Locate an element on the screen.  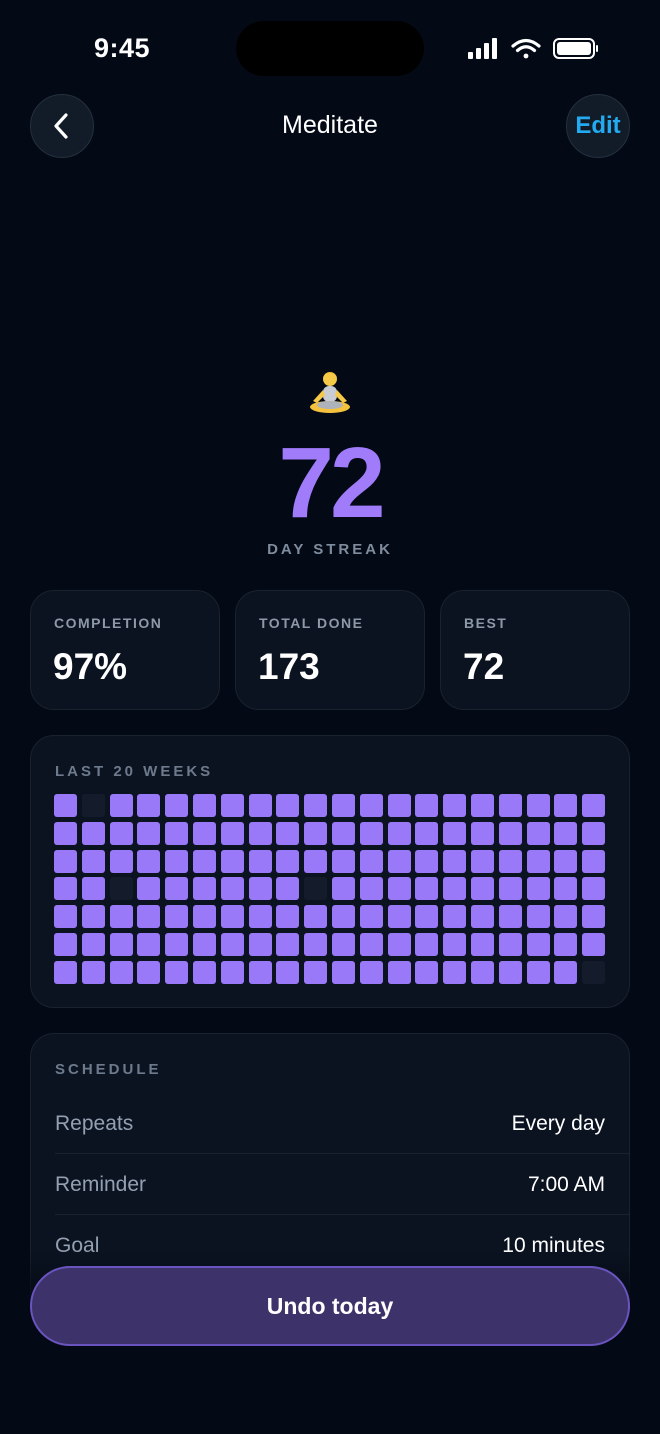
schedule-row-label: Reminder is located at coordinates (101, 1184).